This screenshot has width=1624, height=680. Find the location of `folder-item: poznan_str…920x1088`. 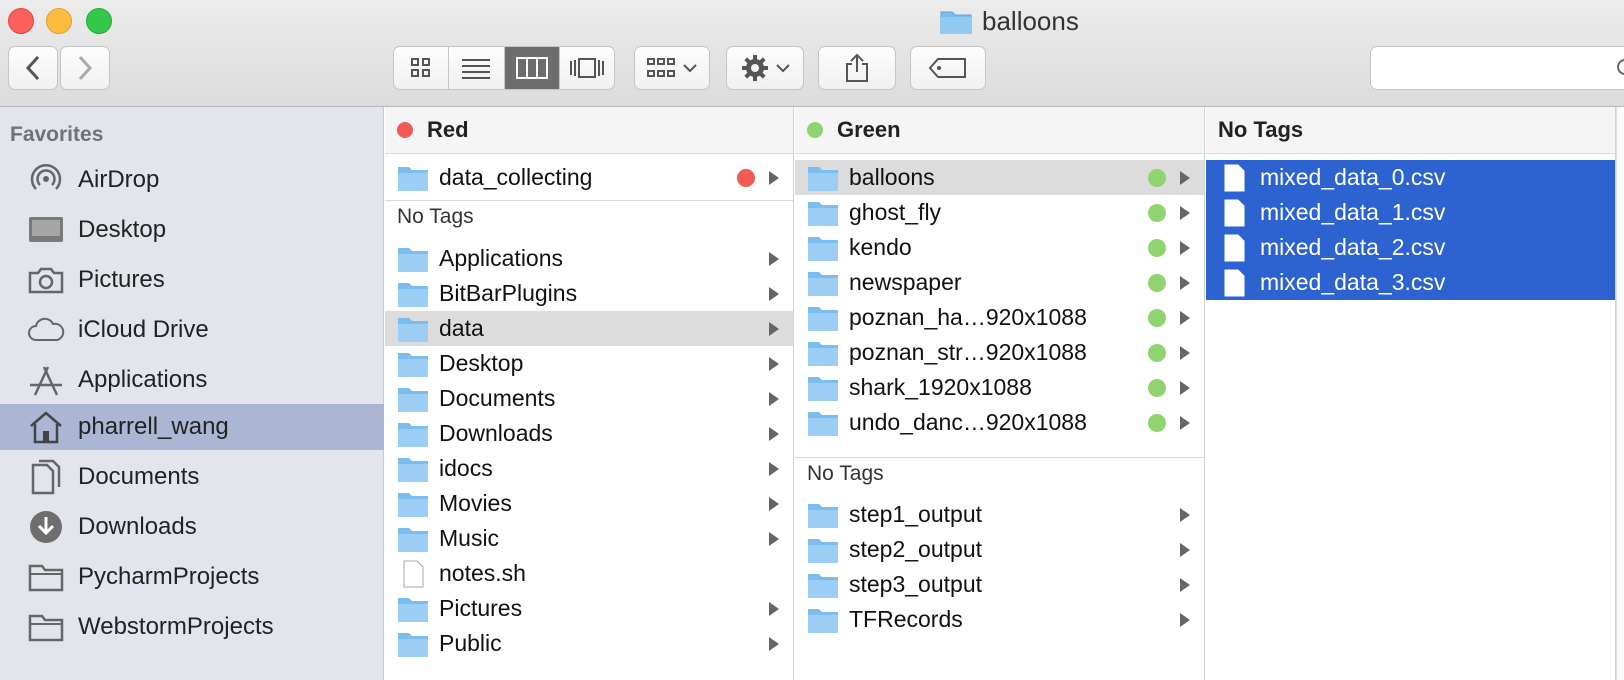

folder-item: poznan_str…920x1088 is located at coordinates (999, 352).